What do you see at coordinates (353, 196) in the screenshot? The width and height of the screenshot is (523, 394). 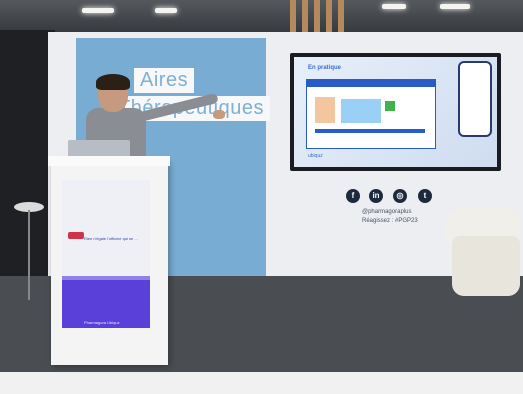 I see `facebook-icon: f` at bounding box center [353, 196].